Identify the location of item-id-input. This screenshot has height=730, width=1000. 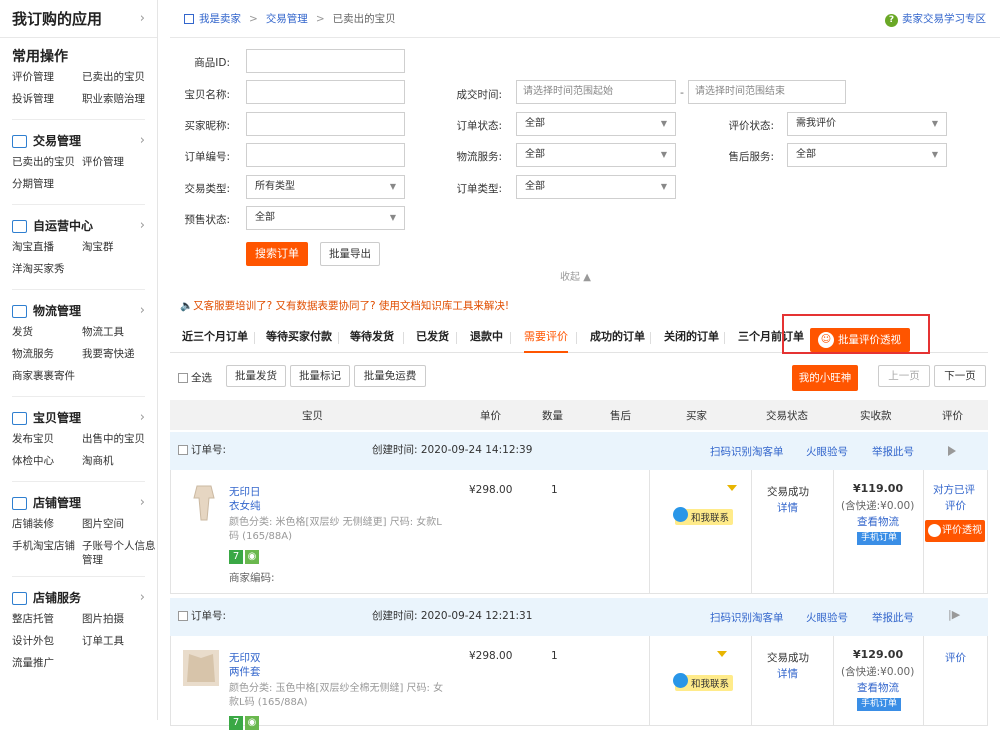
(325, 61).